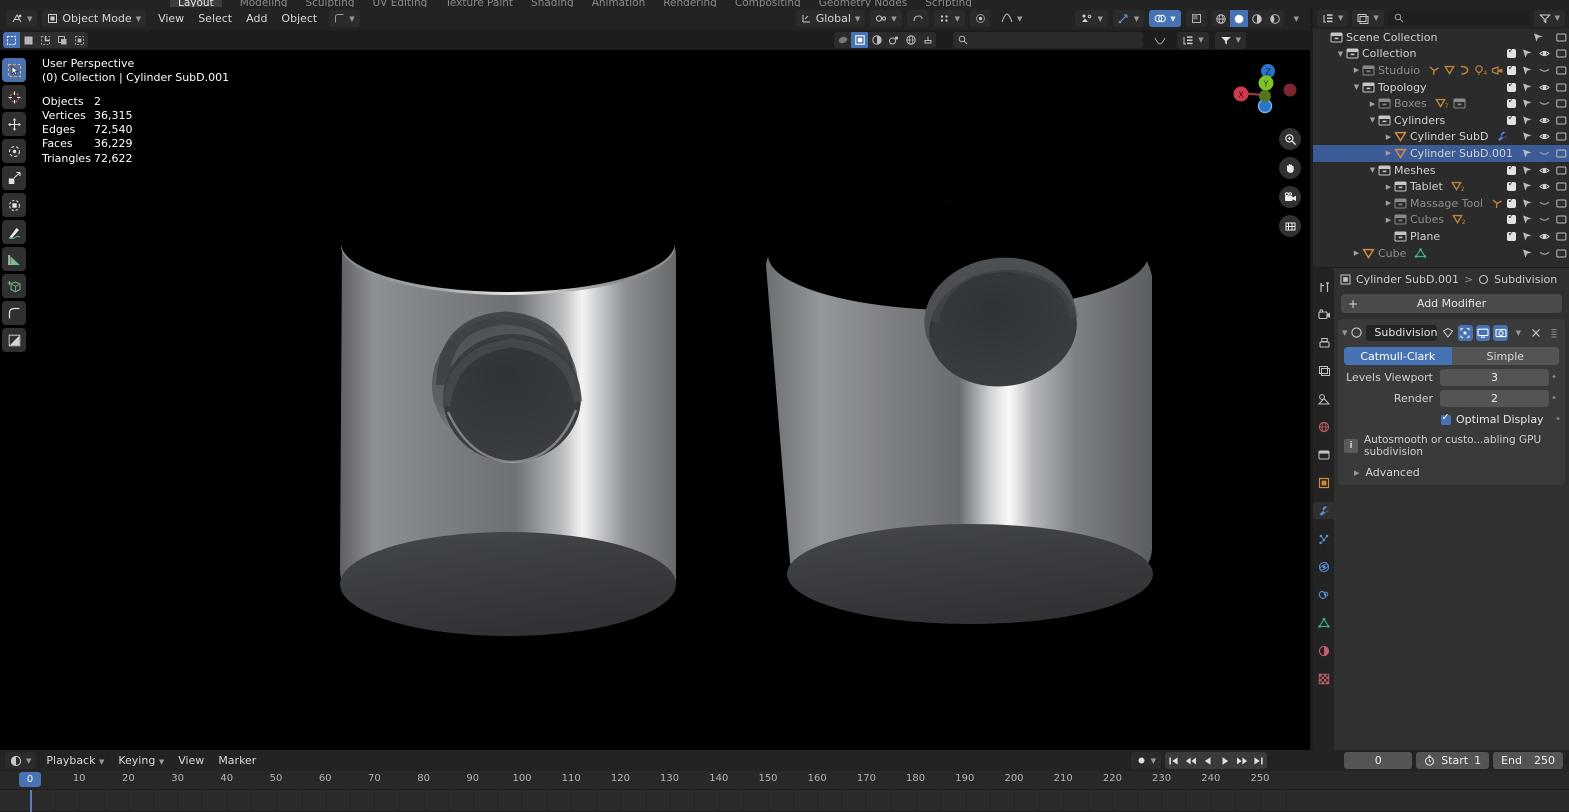  What do you see at coordinates (1247, 18) in the screenshot?
I see `shading-mode-group` at bounding box center [1247, 18].